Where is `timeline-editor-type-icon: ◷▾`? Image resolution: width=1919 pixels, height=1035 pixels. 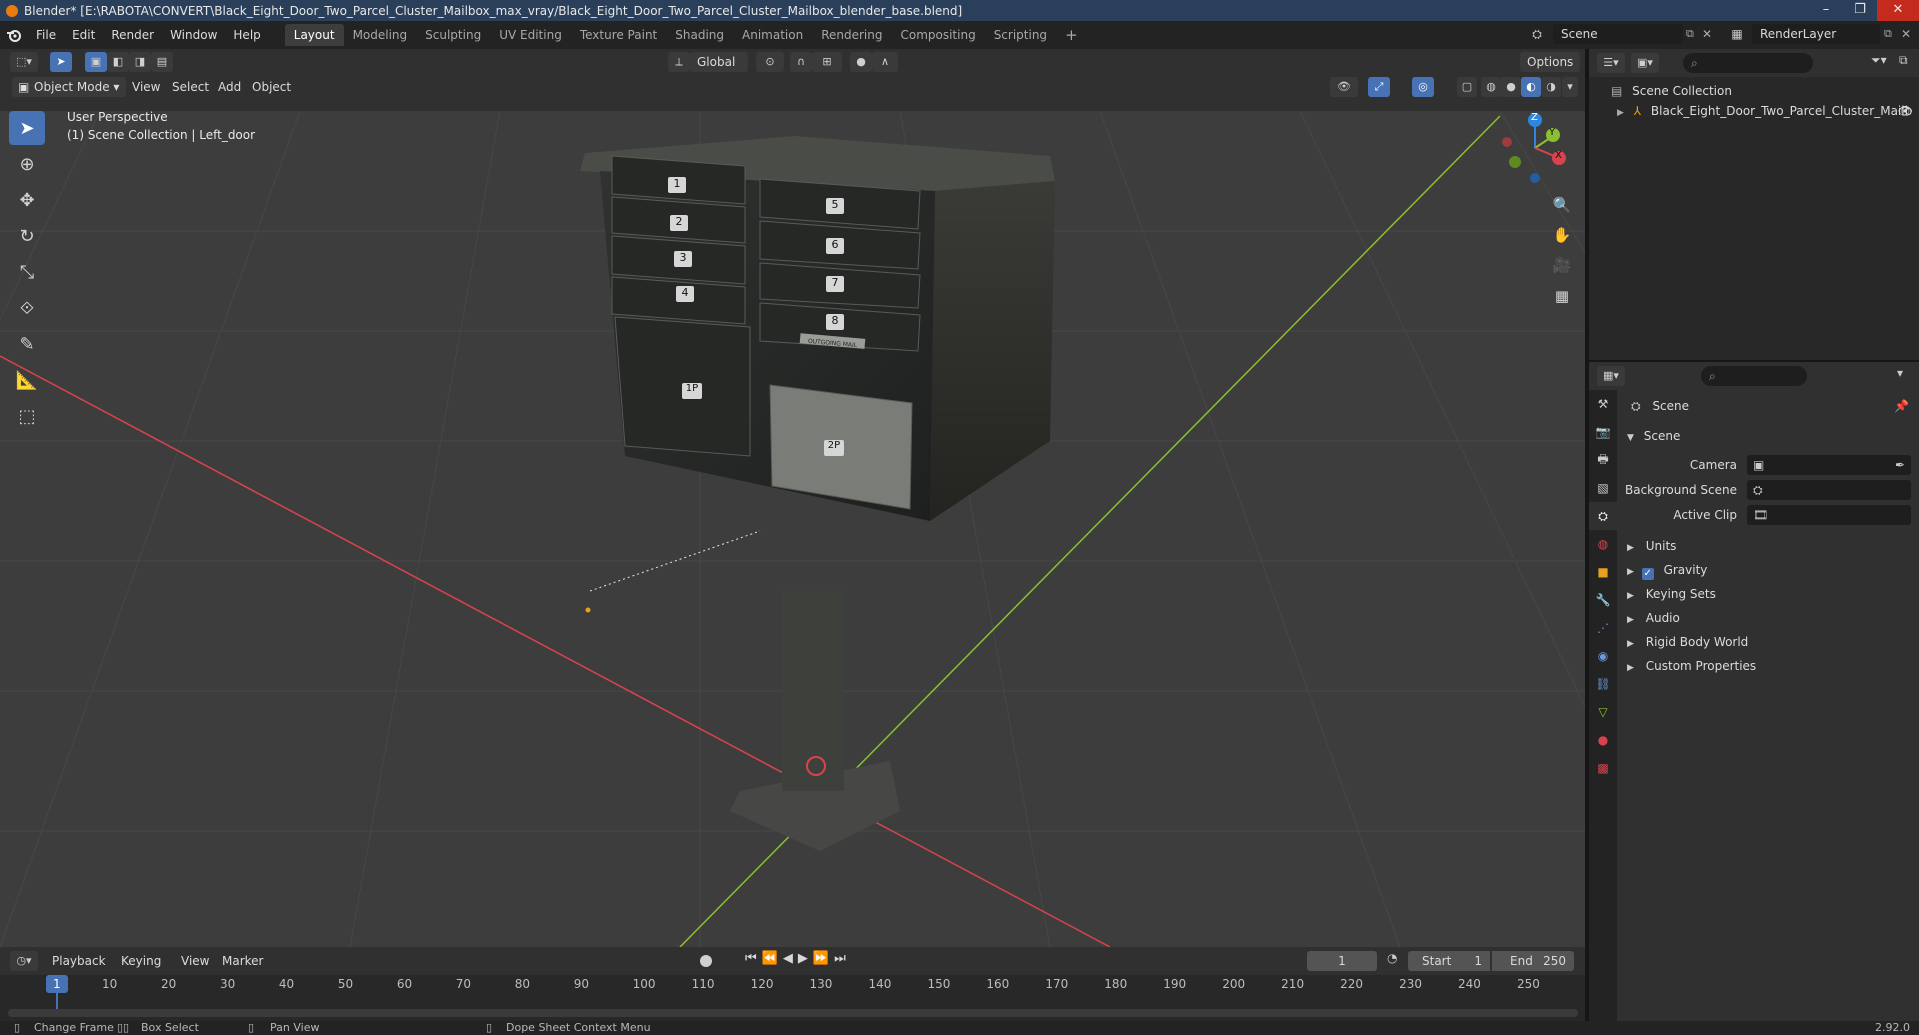
timeline-editor-type-icon: ◷▾ is located at coordinates (24, 961).